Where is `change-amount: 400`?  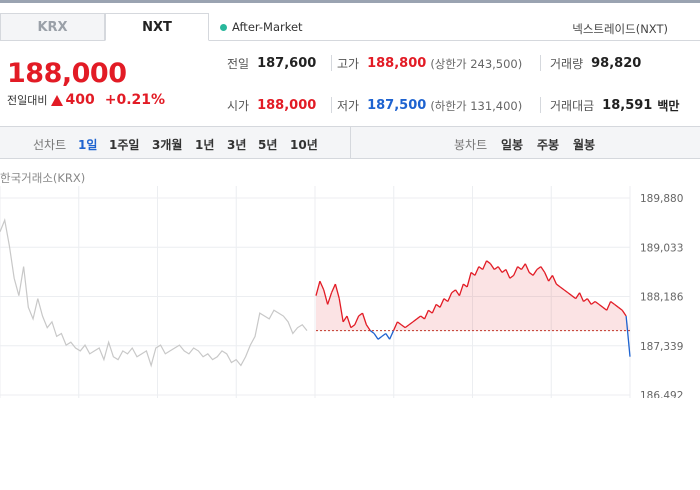
change-amount: 400 is located at coordinates (80, 100).